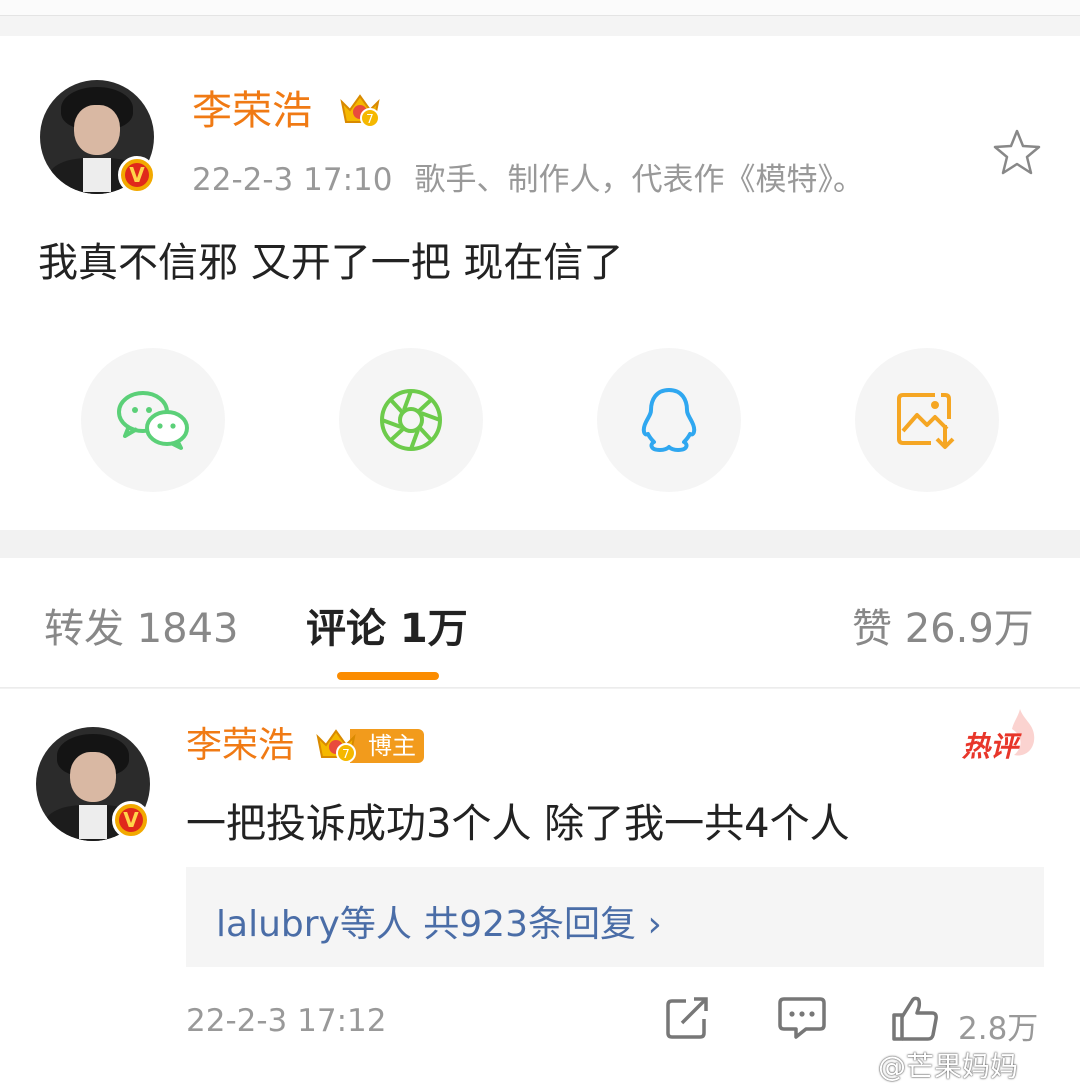 The image size is (1080, 1088). What do you see at coordinates (439, 921) in the screenshot?
I see `replies-link: lalubry等人 共923条回复 ›` at bounding box center [439, 921].